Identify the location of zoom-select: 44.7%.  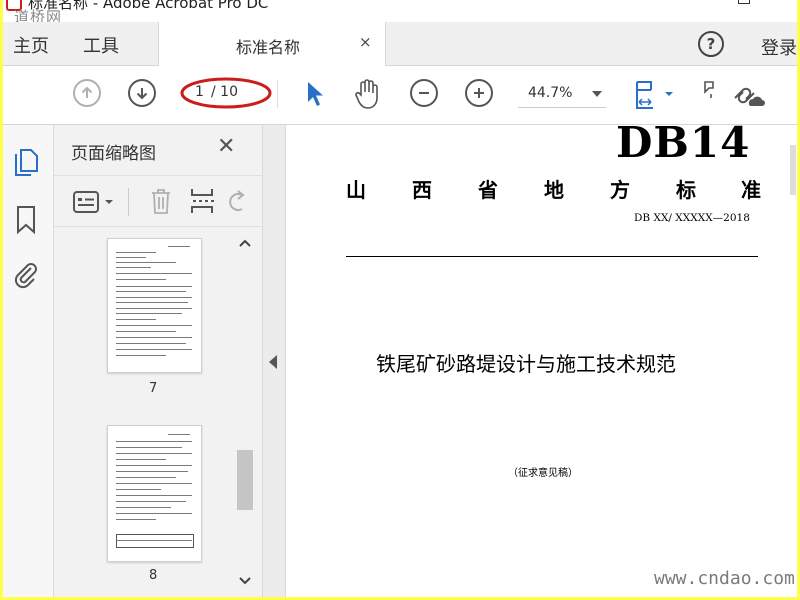
(562, 94).